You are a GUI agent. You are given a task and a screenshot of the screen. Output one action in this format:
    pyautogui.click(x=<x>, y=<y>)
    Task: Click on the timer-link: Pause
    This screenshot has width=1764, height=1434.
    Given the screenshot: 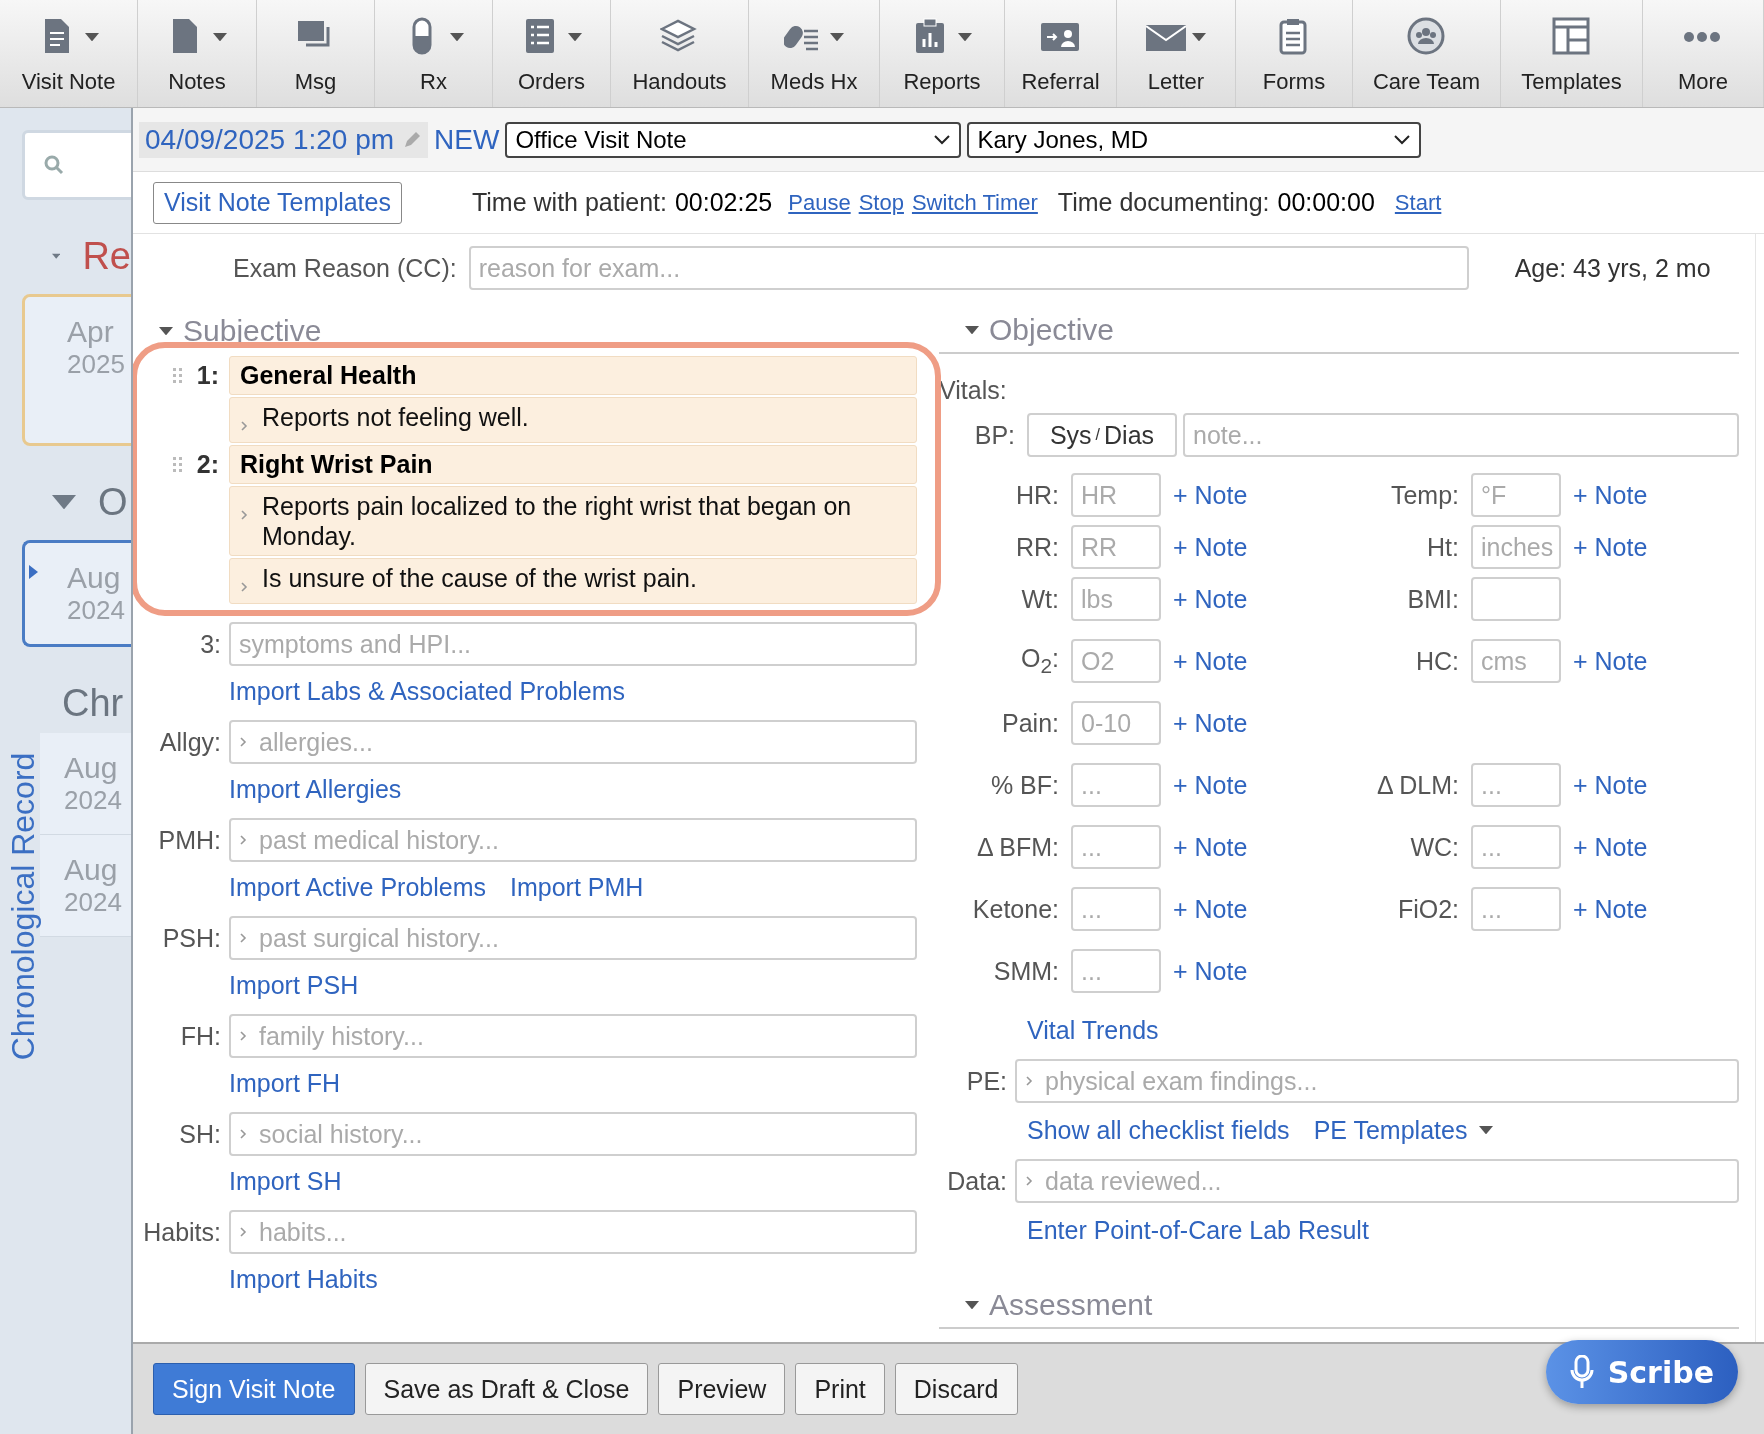 What is the action you would take?
    pyautogui.click(x=819, y=202)
    